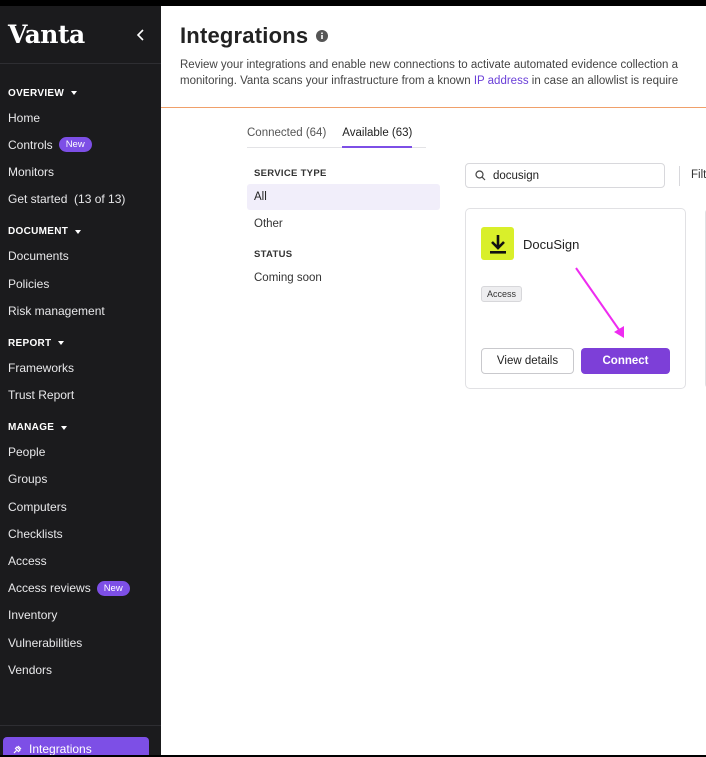  What do you see at coordinates (244, 35) in the screenshot?
I see `page-title: Integrations` at bounding box center [244, 35].